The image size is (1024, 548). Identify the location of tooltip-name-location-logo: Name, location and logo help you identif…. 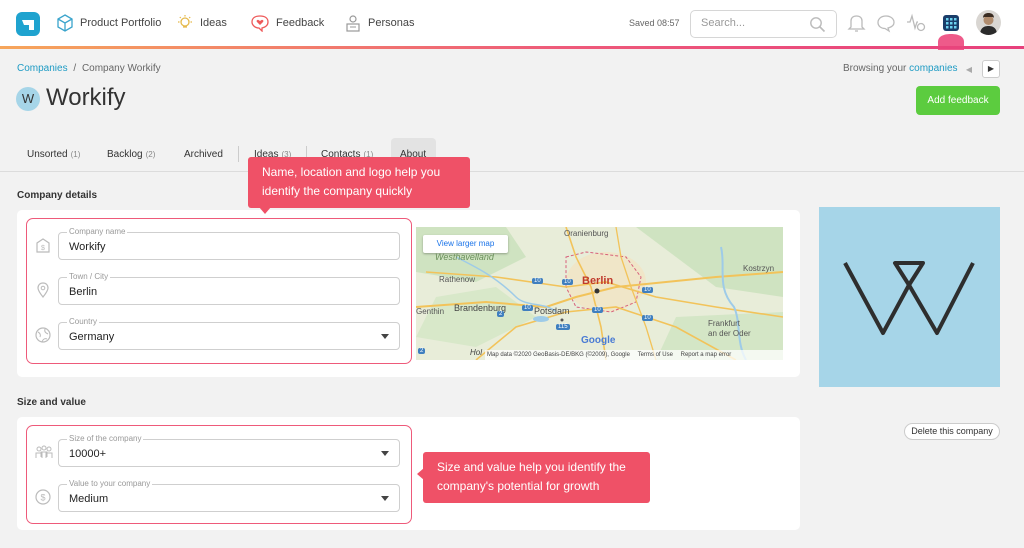
(359, 182).